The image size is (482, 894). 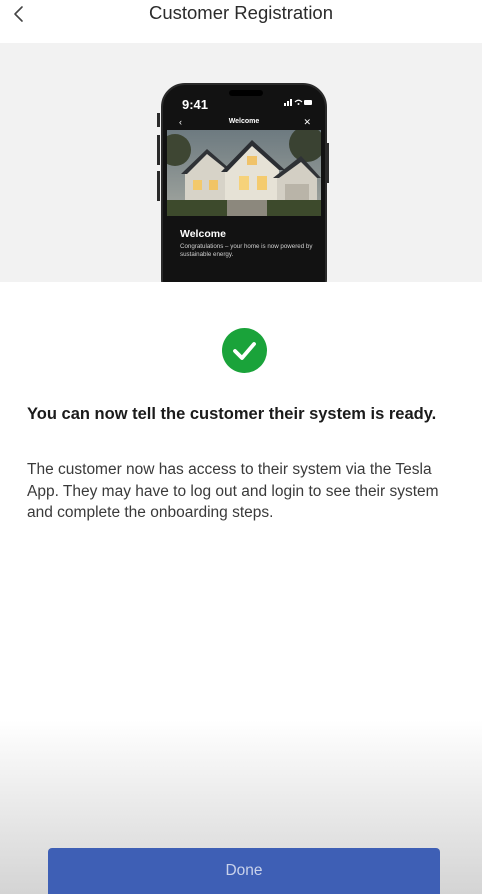 What do you see at coordinates (298, 102) in the screenshot?
I see `phone-status-icons` at bounding box center [298, 102].